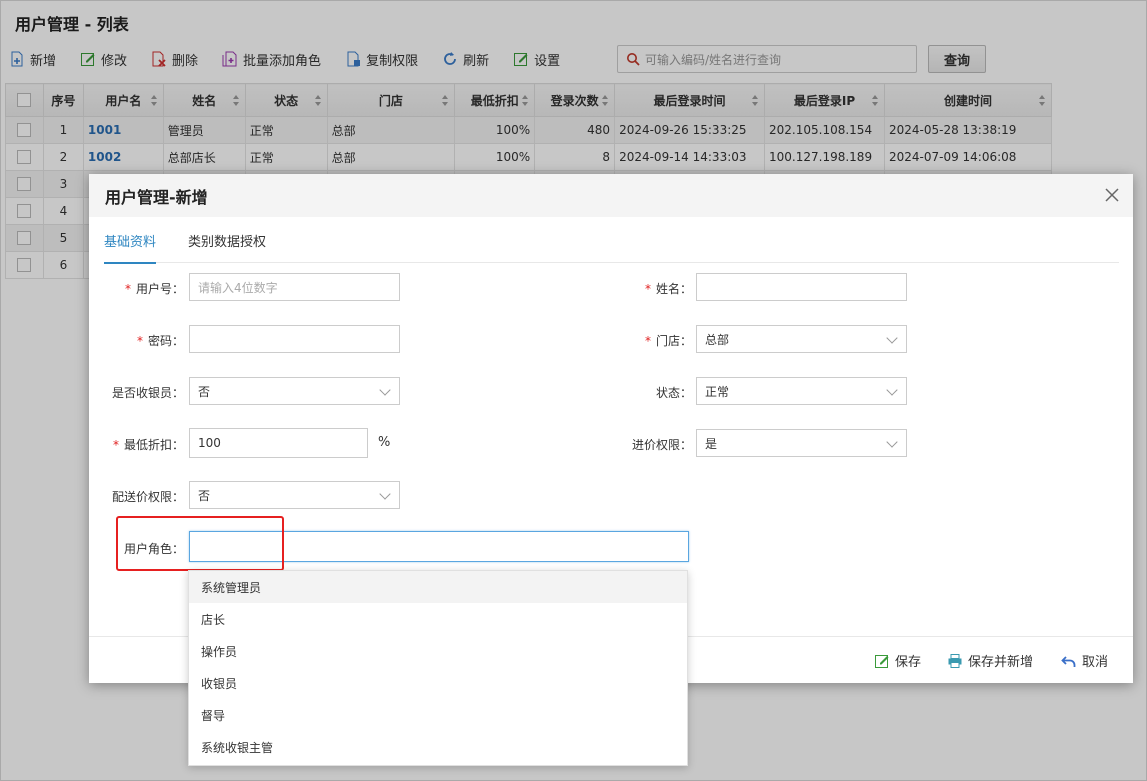 The height and width of the screenshot is (781, 1147). What do you see at coordinates (438, 683) in the screenshot?
I see `role-option-cashier: 收银员` at bounding box center [438, 683].